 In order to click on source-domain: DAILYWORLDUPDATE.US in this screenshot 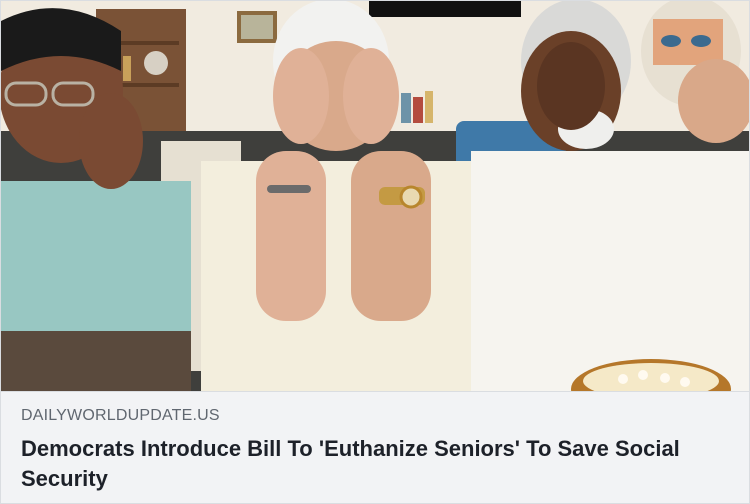, I will do `click(120, 415)`.